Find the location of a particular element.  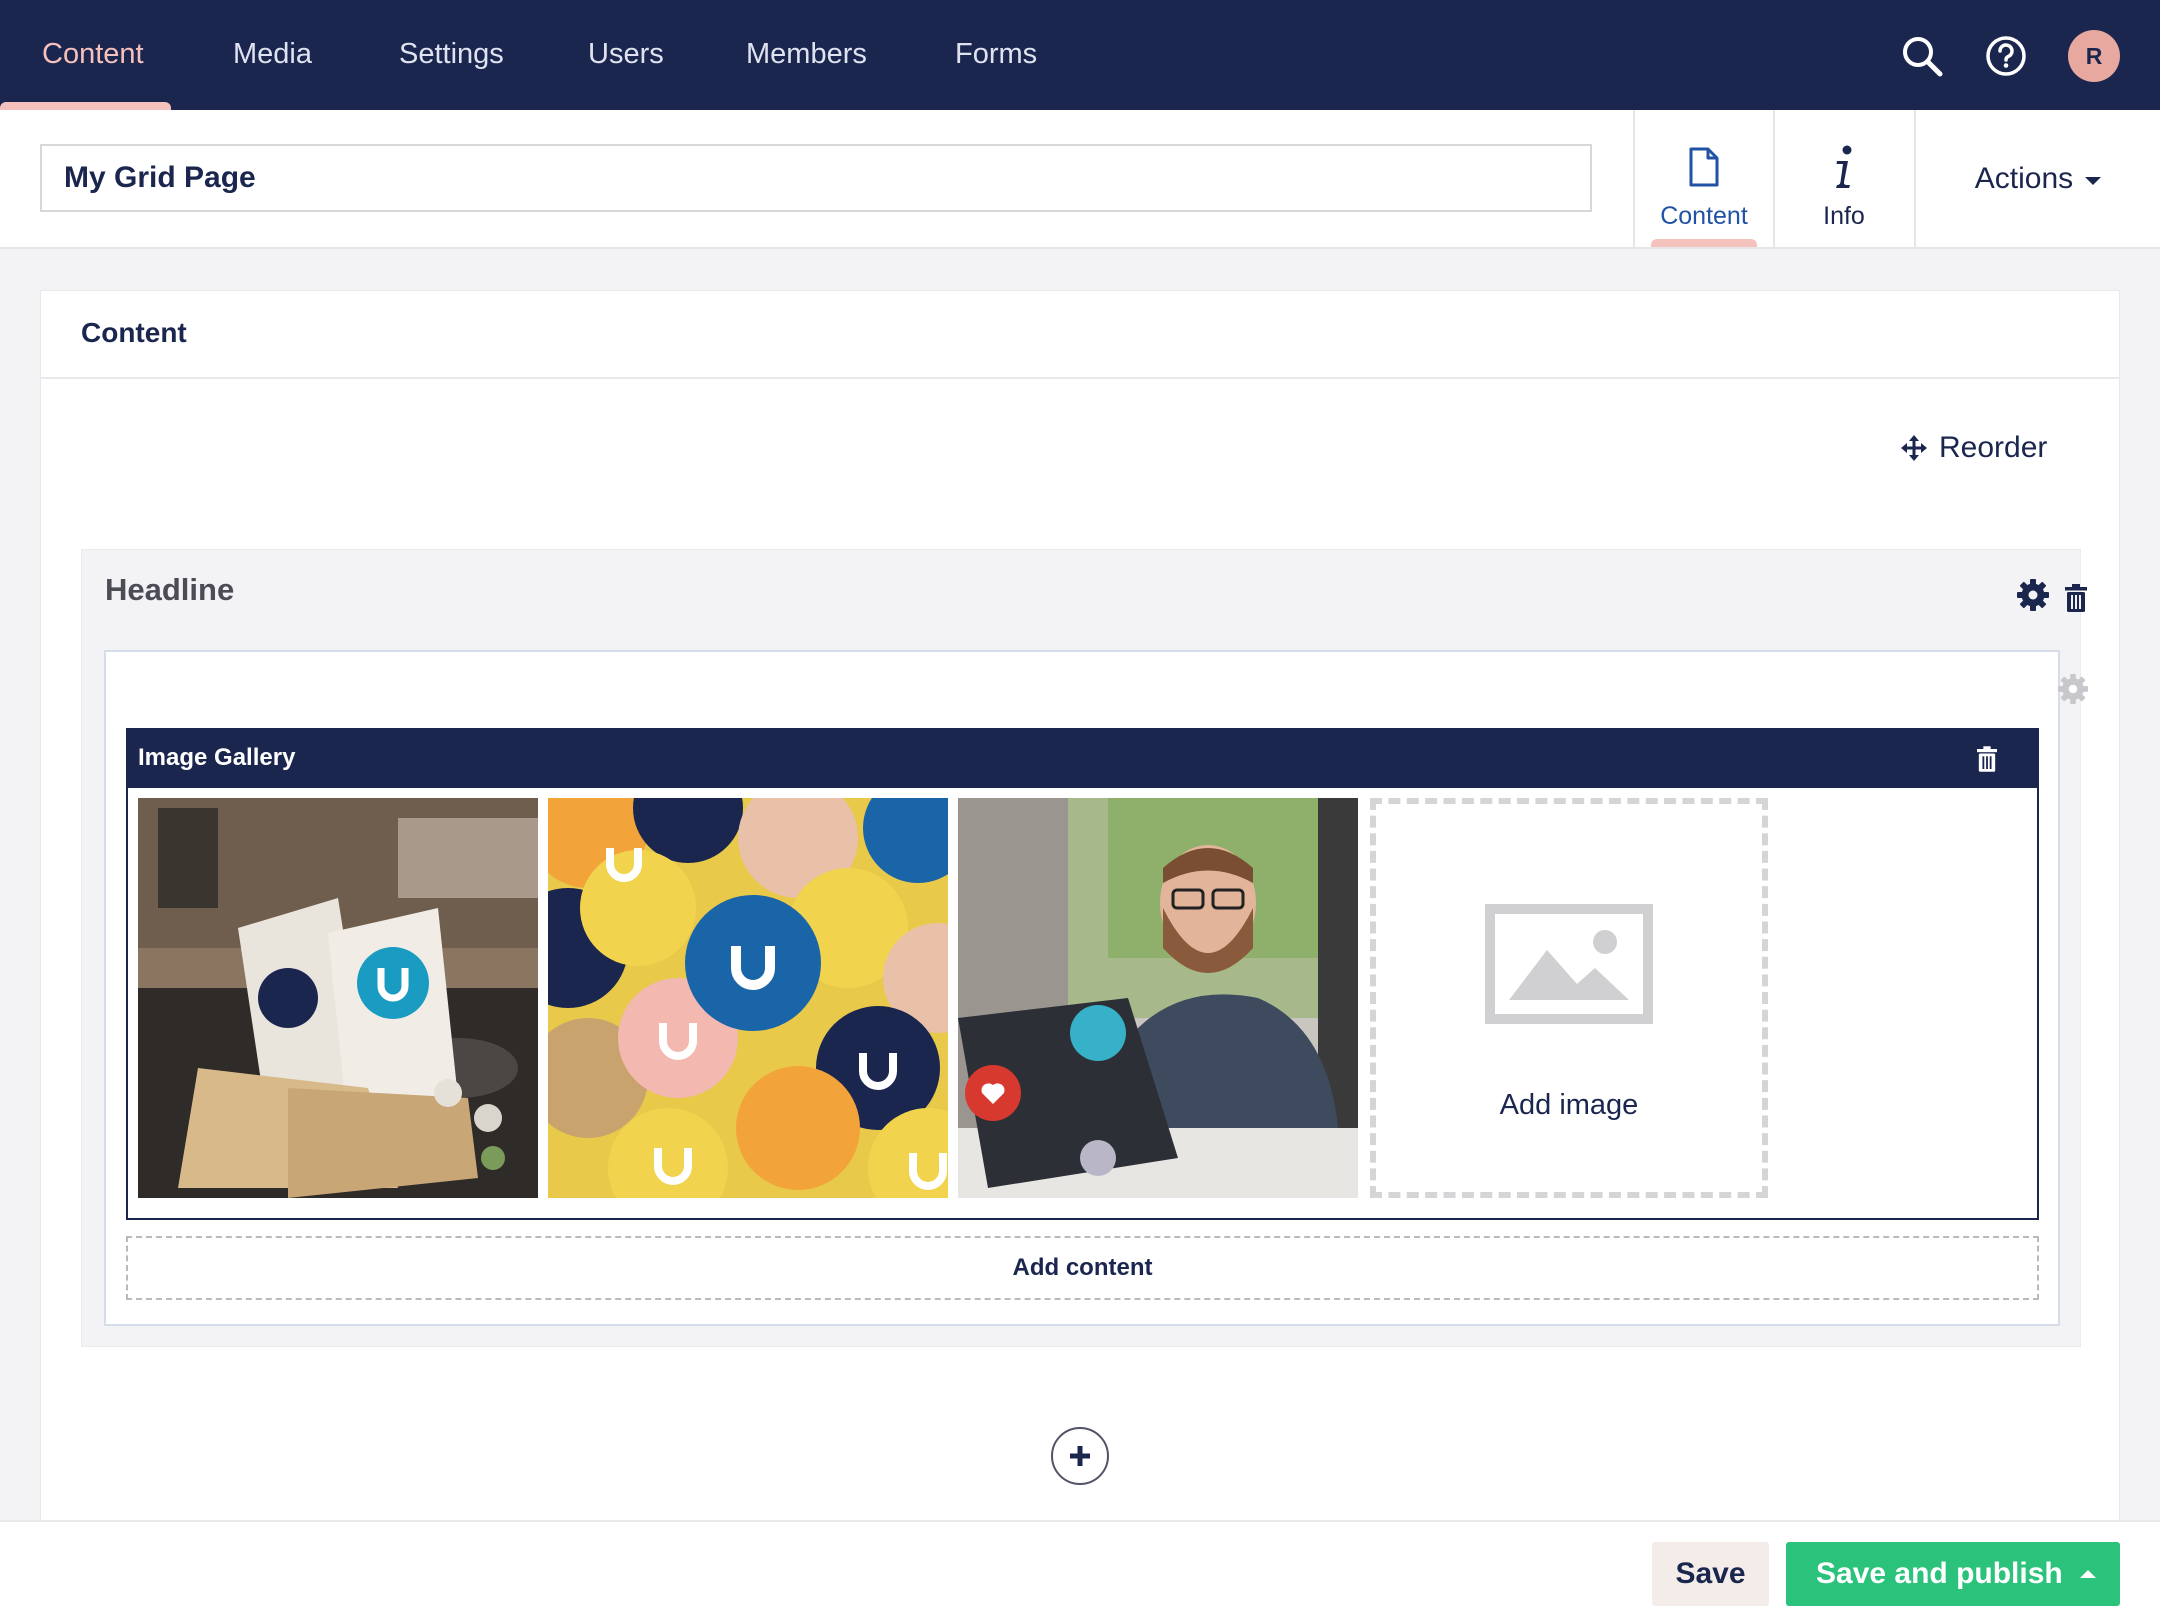

nav-active-indicator is located at coordinates (85, 106).